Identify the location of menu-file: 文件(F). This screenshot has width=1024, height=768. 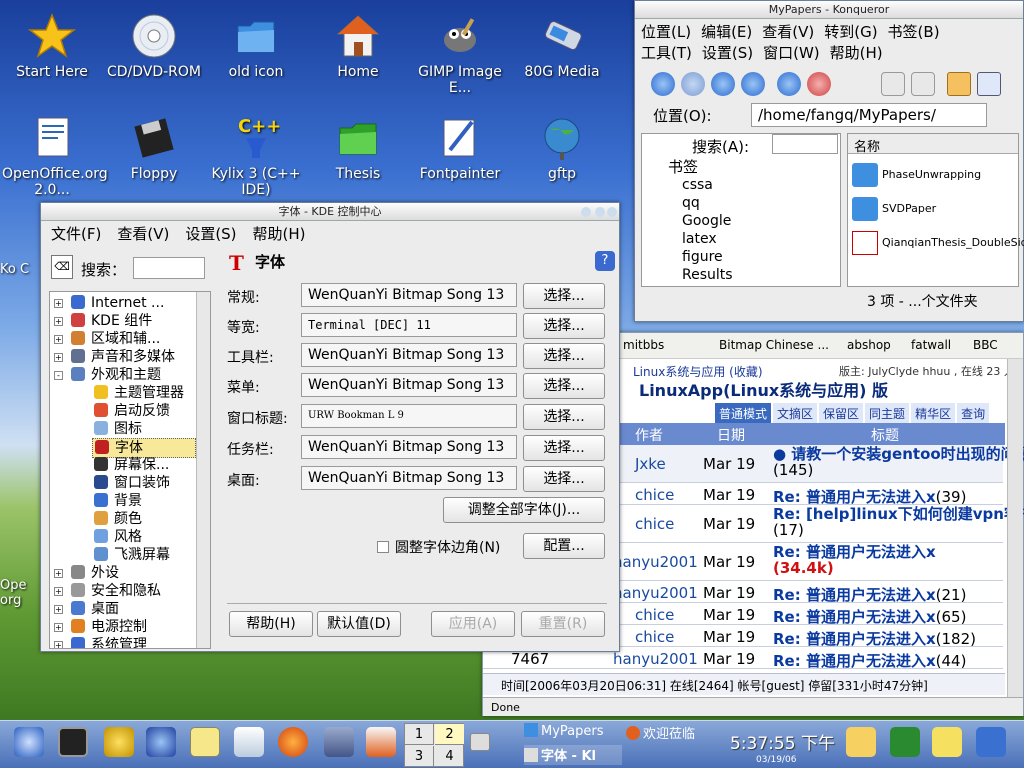
(76, 233).